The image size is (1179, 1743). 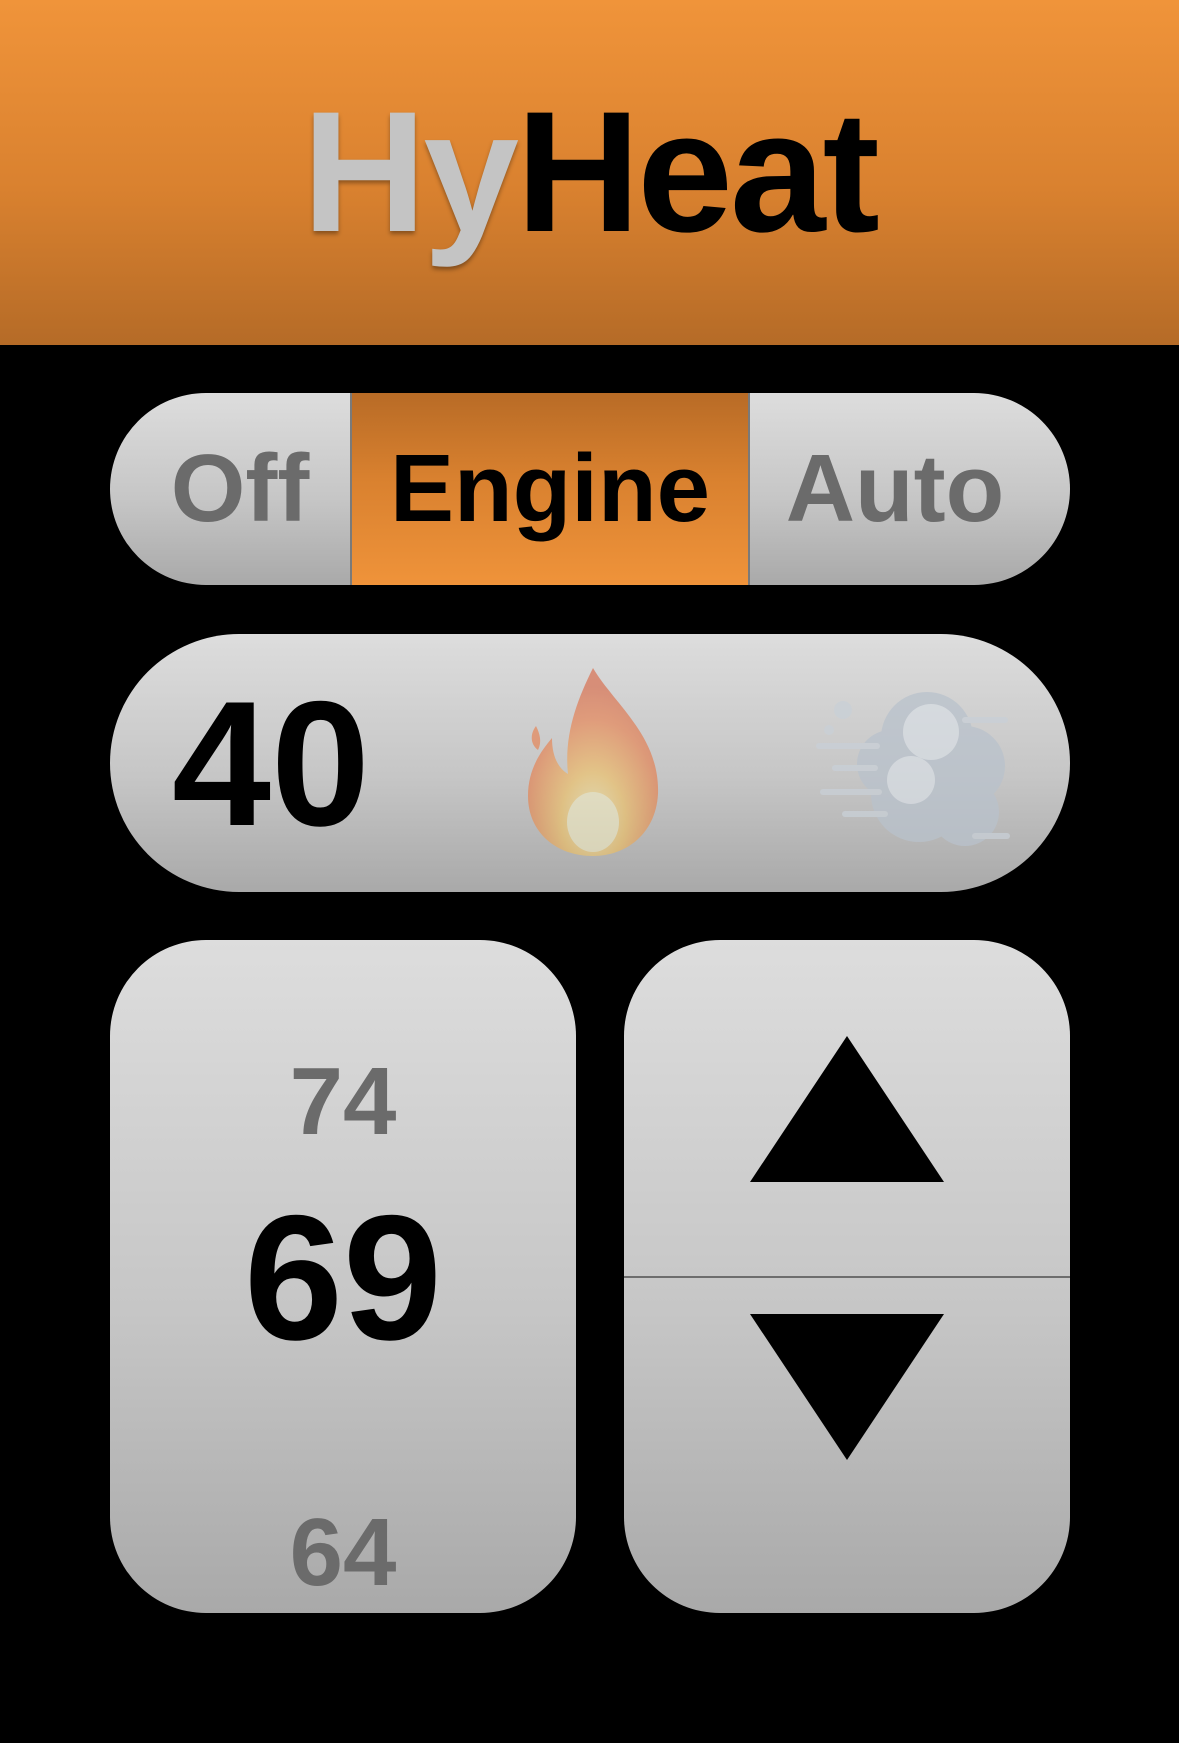 I want to click on temperature-stepper, so click(x=847, y=1276).